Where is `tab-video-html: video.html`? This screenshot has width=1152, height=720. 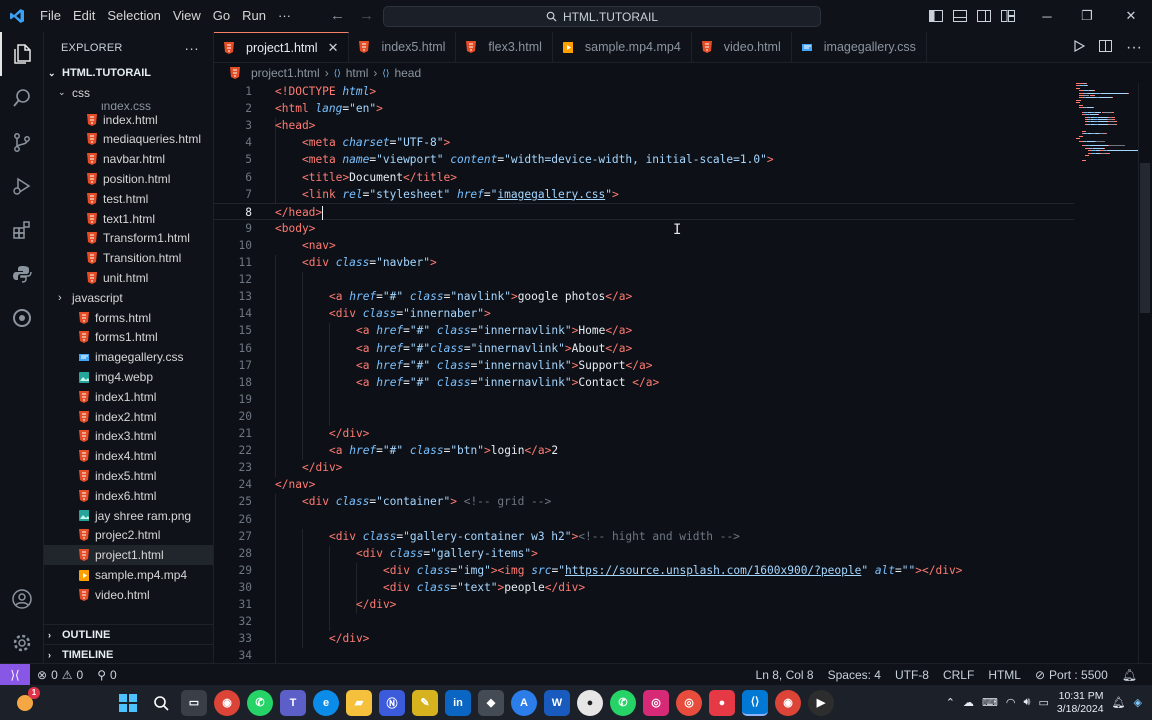 tab-video-html: video.html is located at coordinates (742, 47).